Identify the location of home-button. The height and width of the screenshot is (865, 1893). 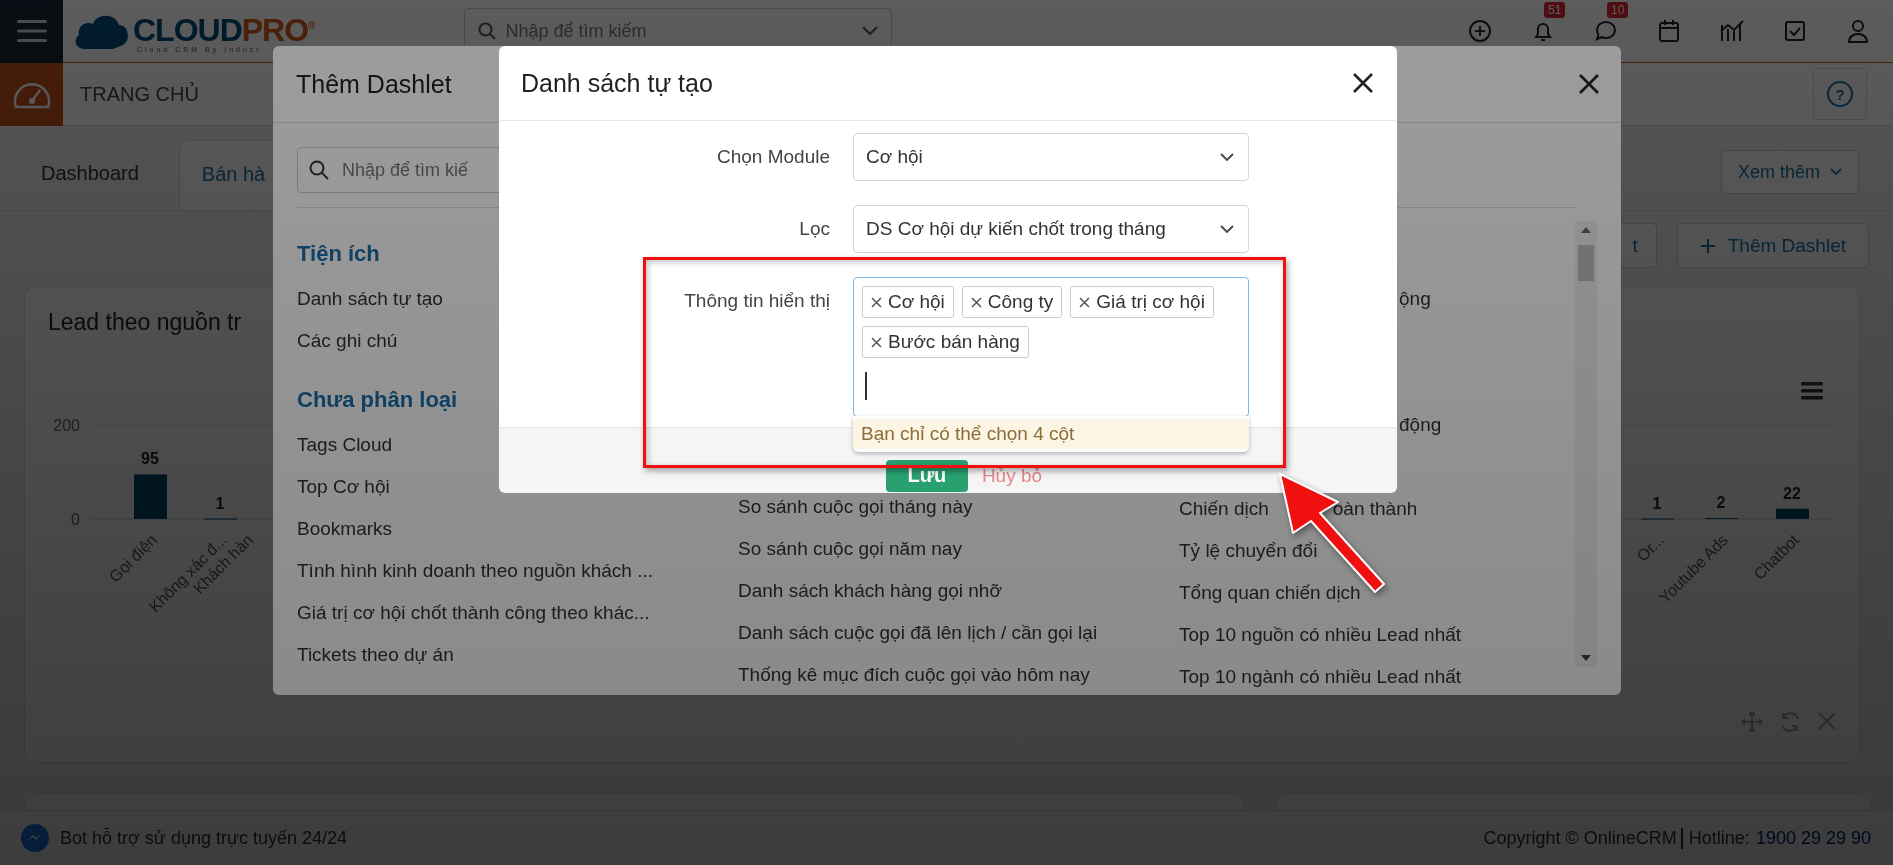
(31, 94).